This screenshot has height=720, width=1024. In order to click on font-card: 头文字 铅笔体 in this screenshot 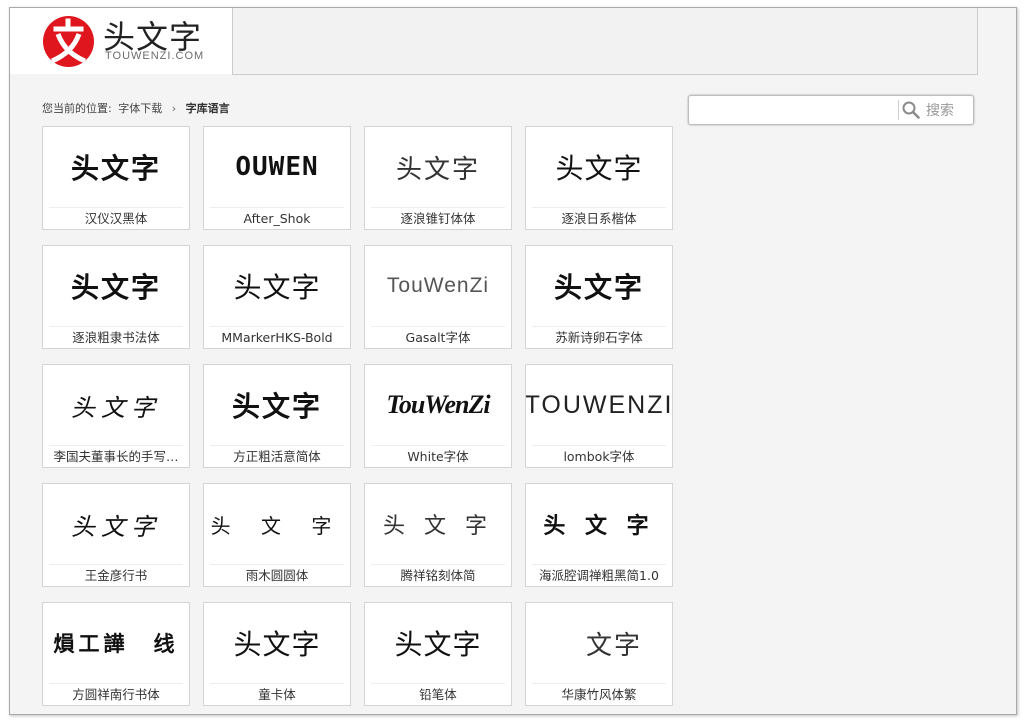, I will do `click(438, 654)`.